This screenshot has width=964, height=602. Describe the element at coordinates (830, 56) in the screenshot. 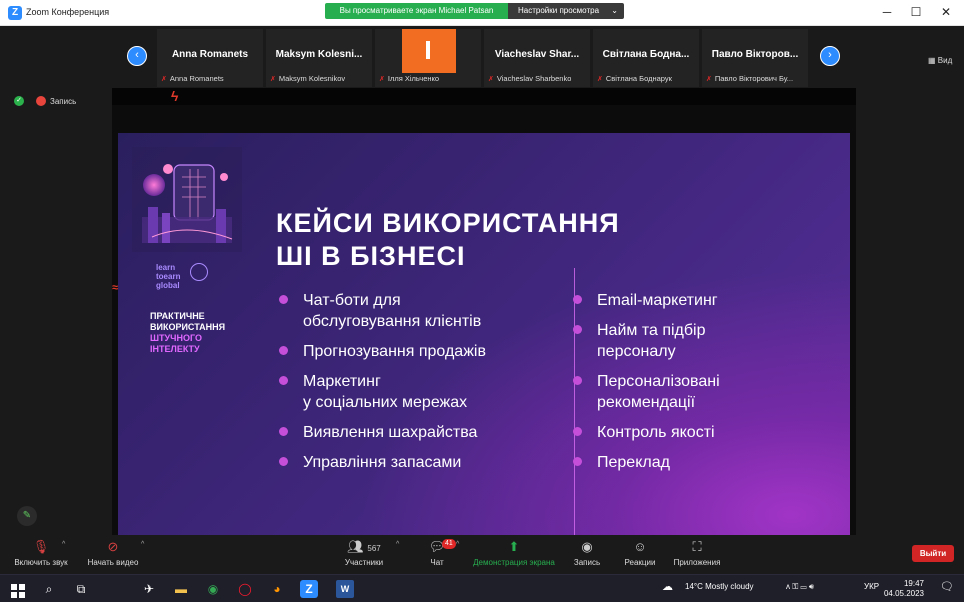

I see `gallery-next-button: ›` at that location.